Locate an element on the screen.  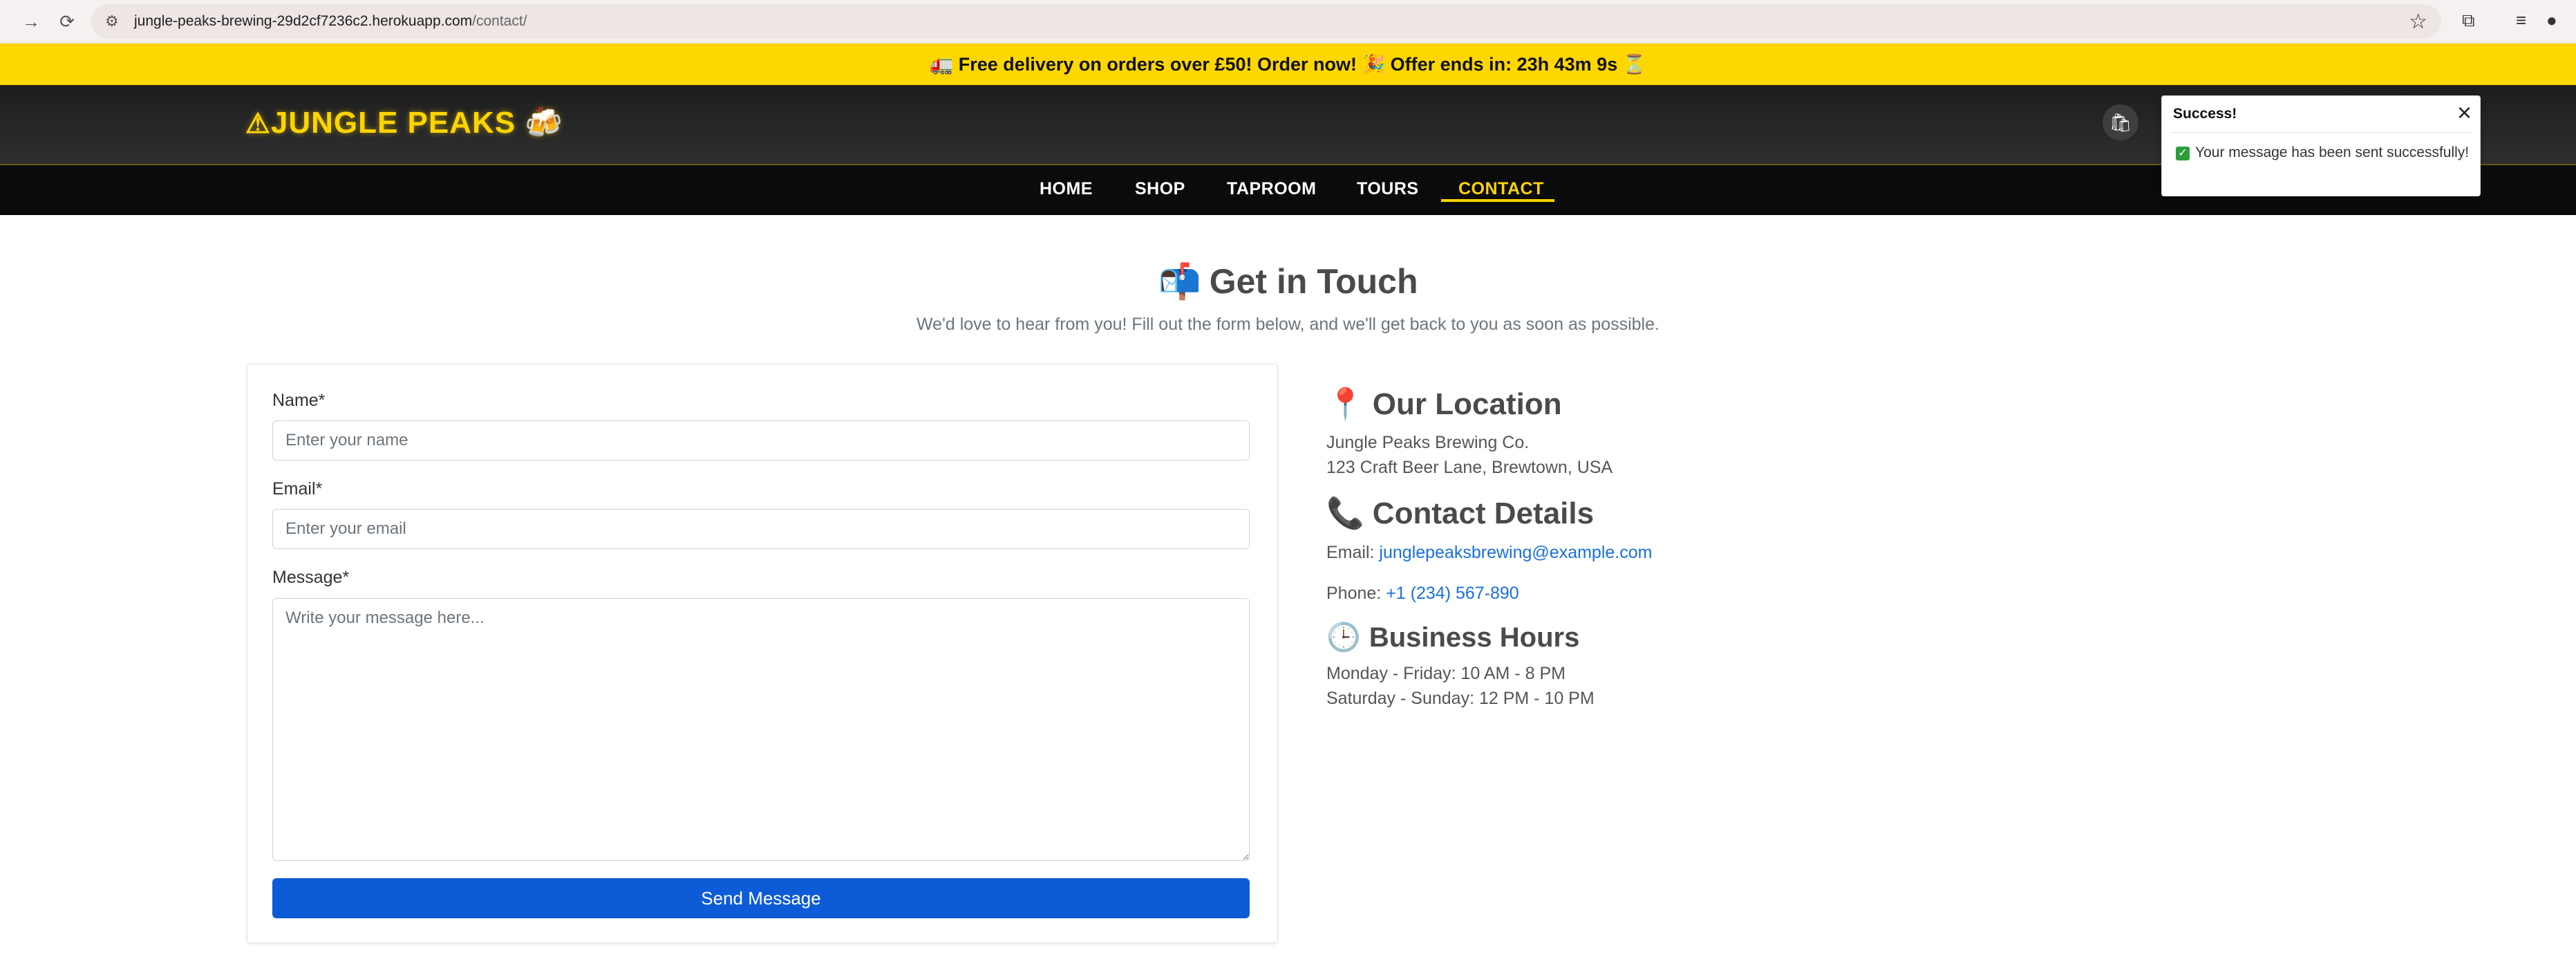
toast-title: Success! is located at coordinates (2205, 114).